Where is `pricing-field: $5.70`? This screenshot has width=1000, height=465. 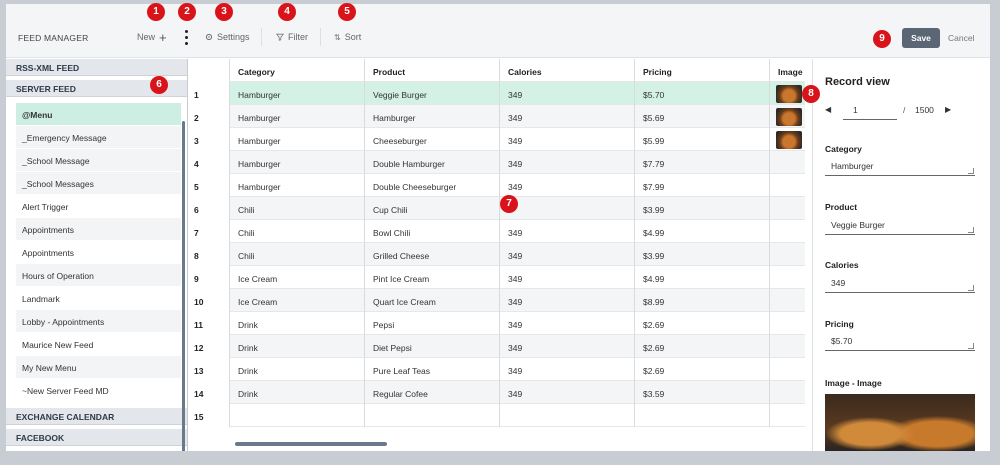
pricing-field: $5.70 is located at coordinates (900, 341).